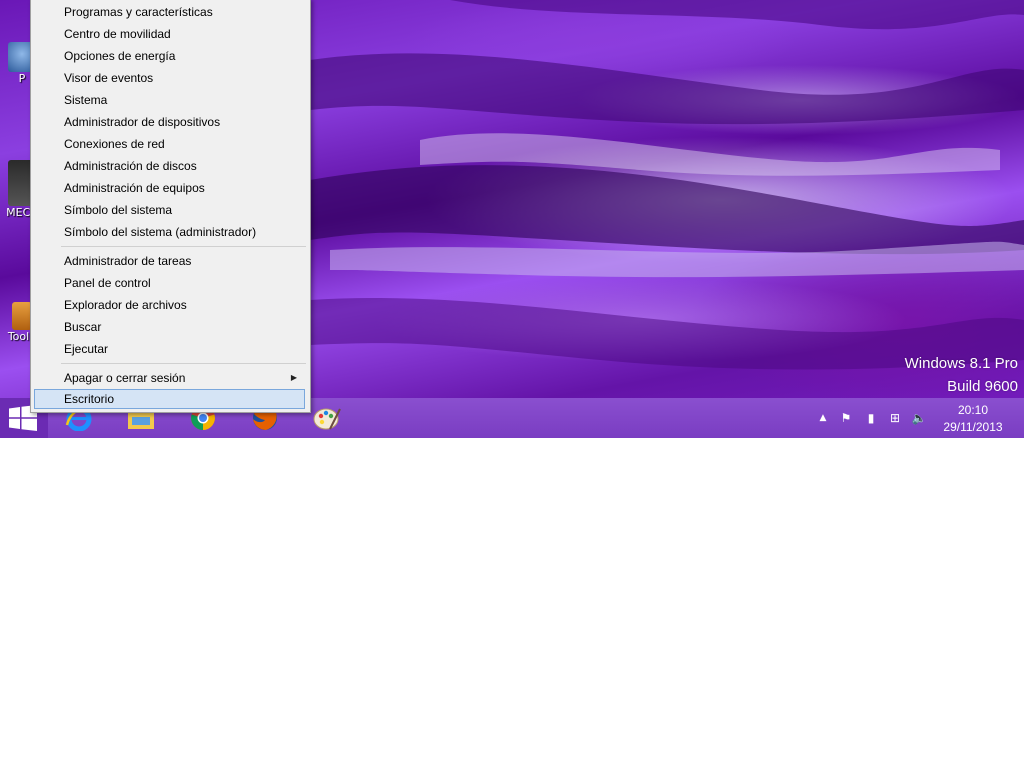 The width and height of the screenshot is (1024, 768). Describe the element at coordinates (169, 166) in the screenshot. I see `menu-item-disk-management: Administración de discos` at that location.